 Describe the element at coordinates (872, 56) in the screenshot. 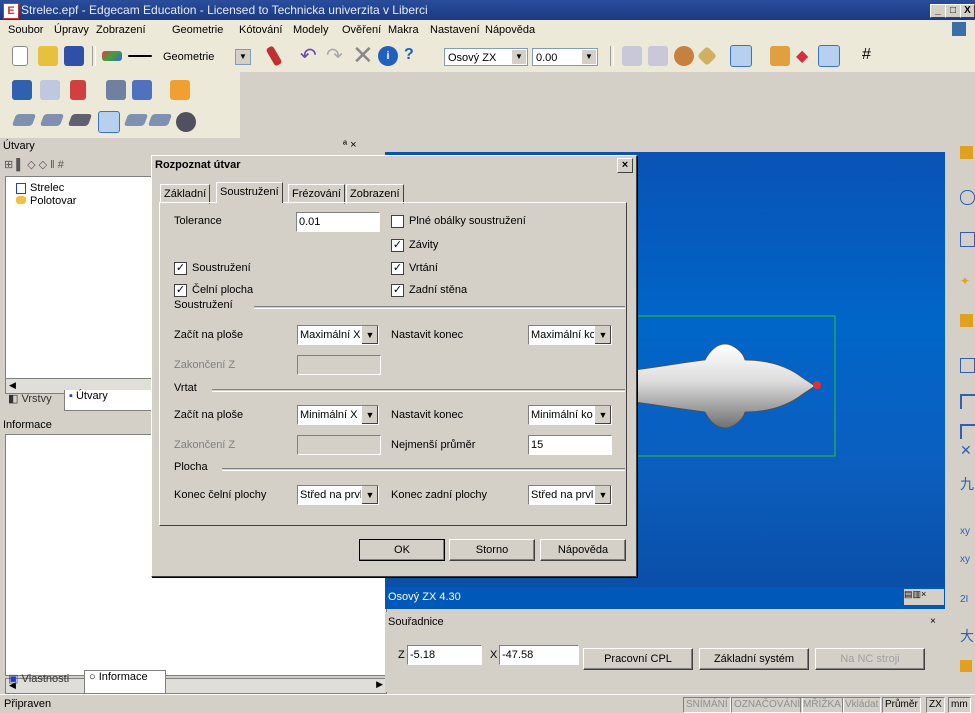

I see `grid-icon: #` at that location.